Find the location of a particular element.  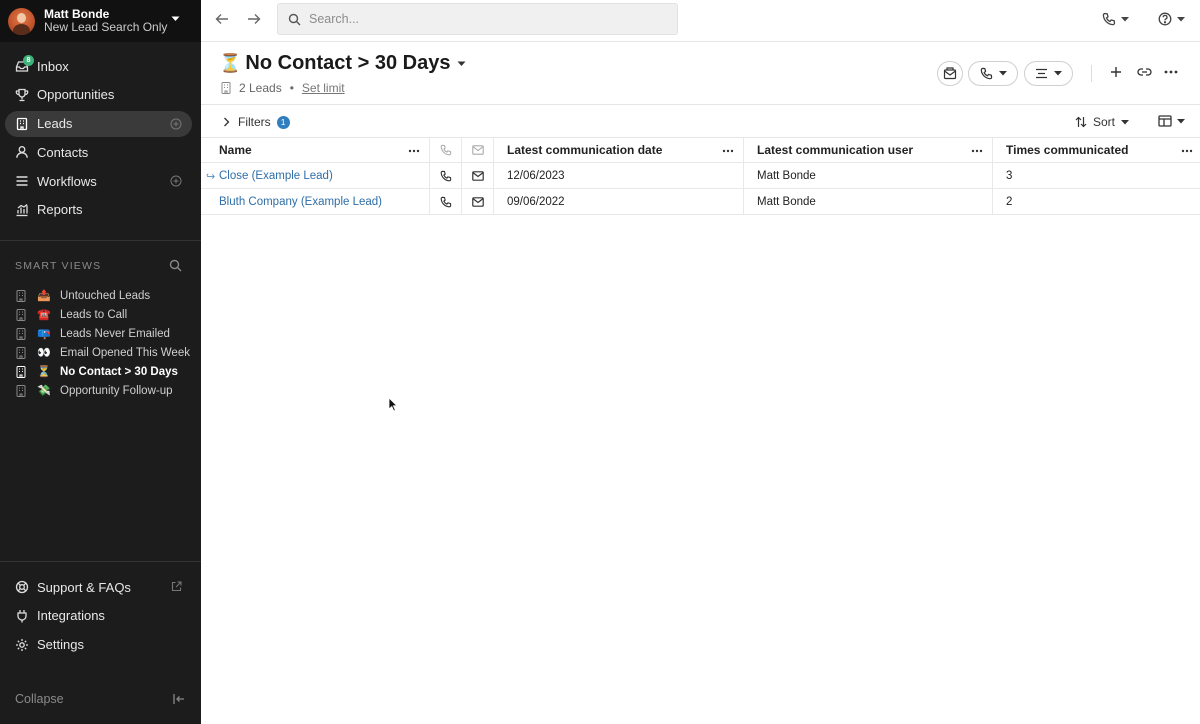

smart-view-label: Untouched Leads is located at coordinates (105, 295).